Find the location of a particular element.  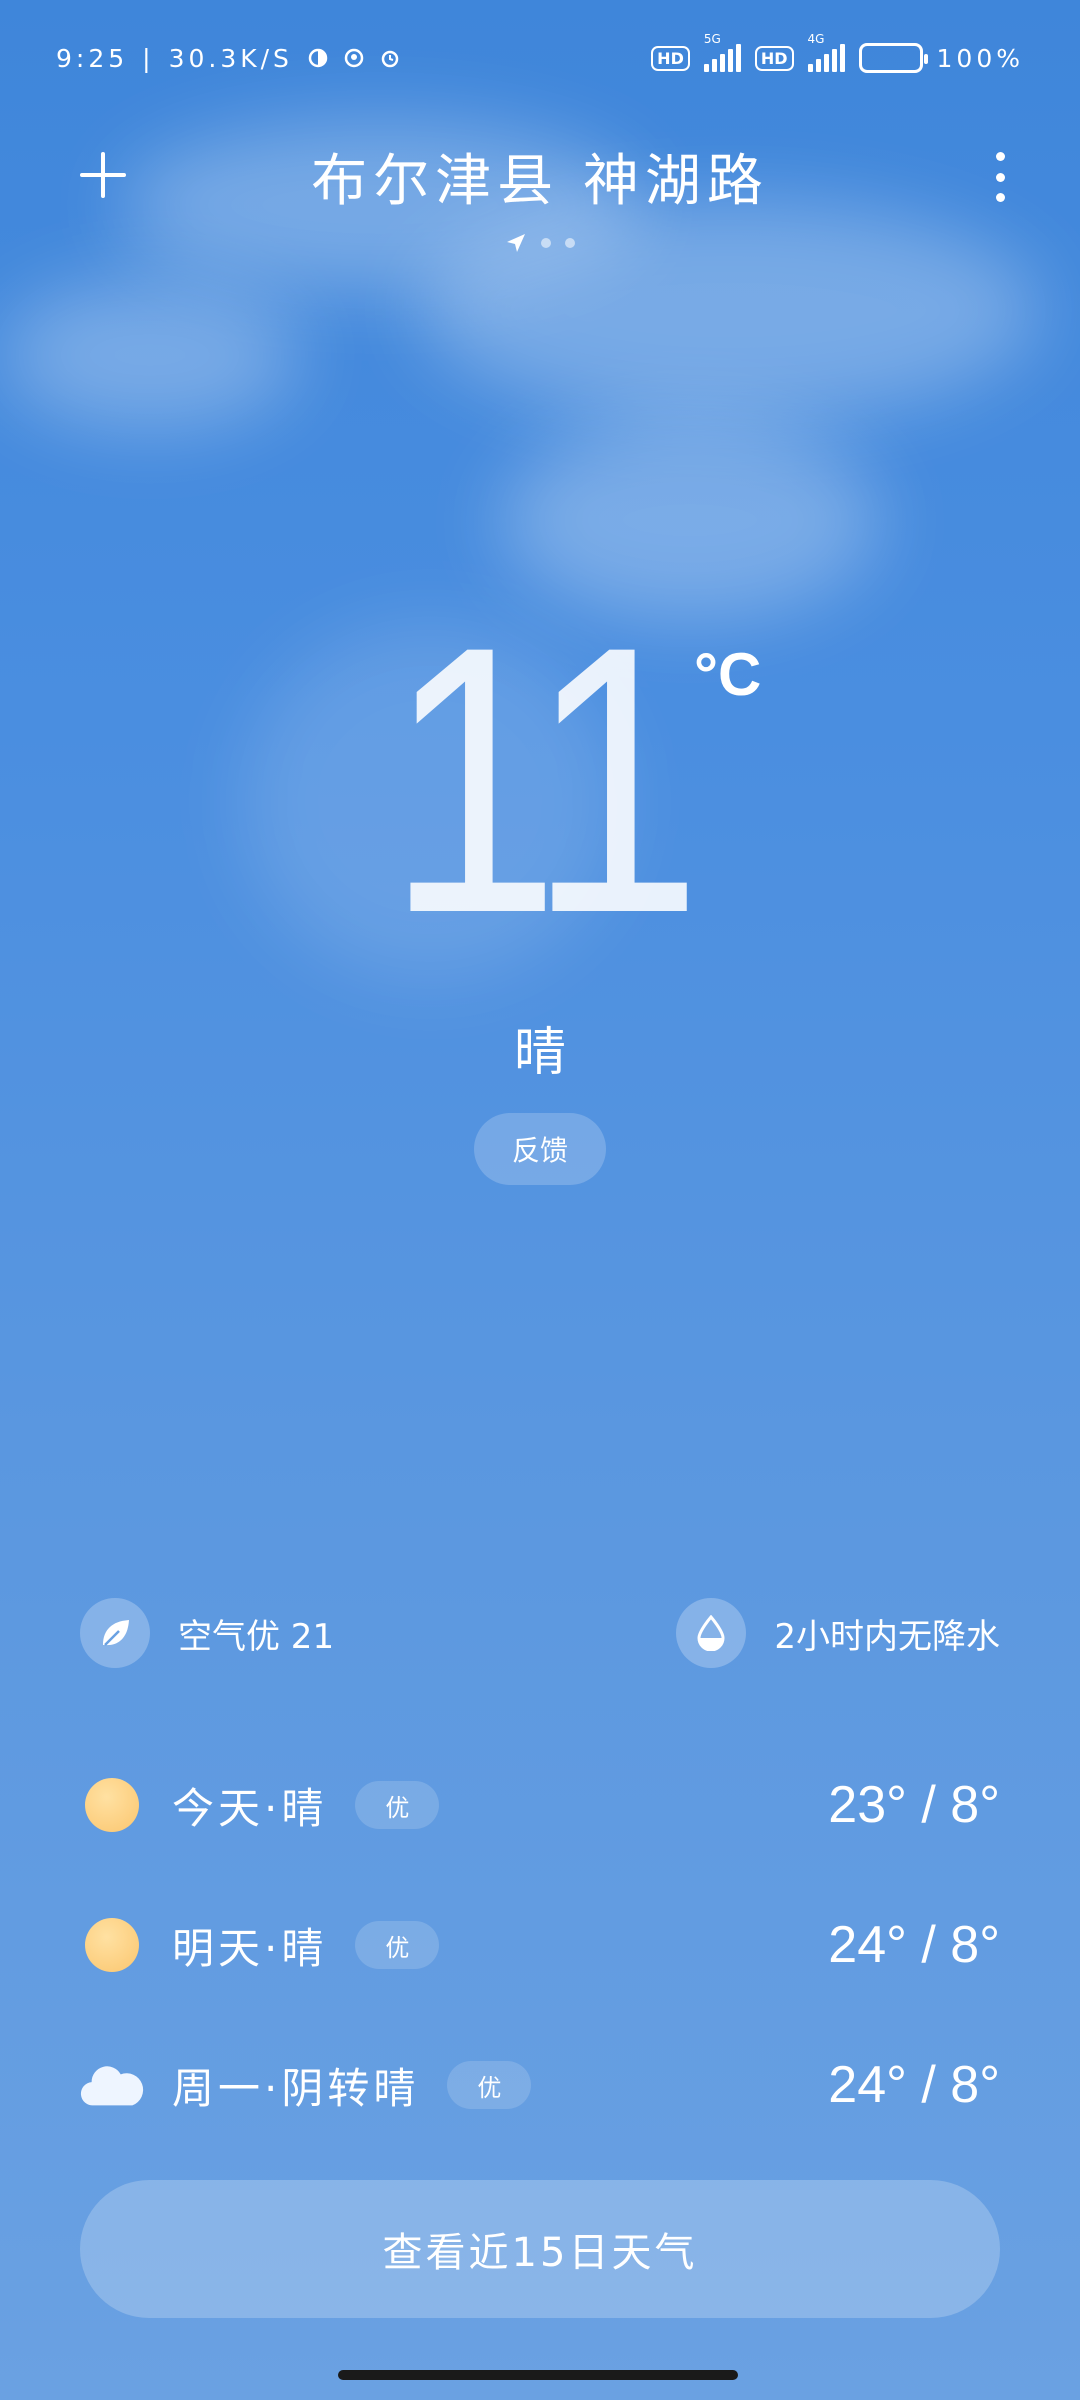

signal-5g-label: 5G is located at coordinates (712, 39).